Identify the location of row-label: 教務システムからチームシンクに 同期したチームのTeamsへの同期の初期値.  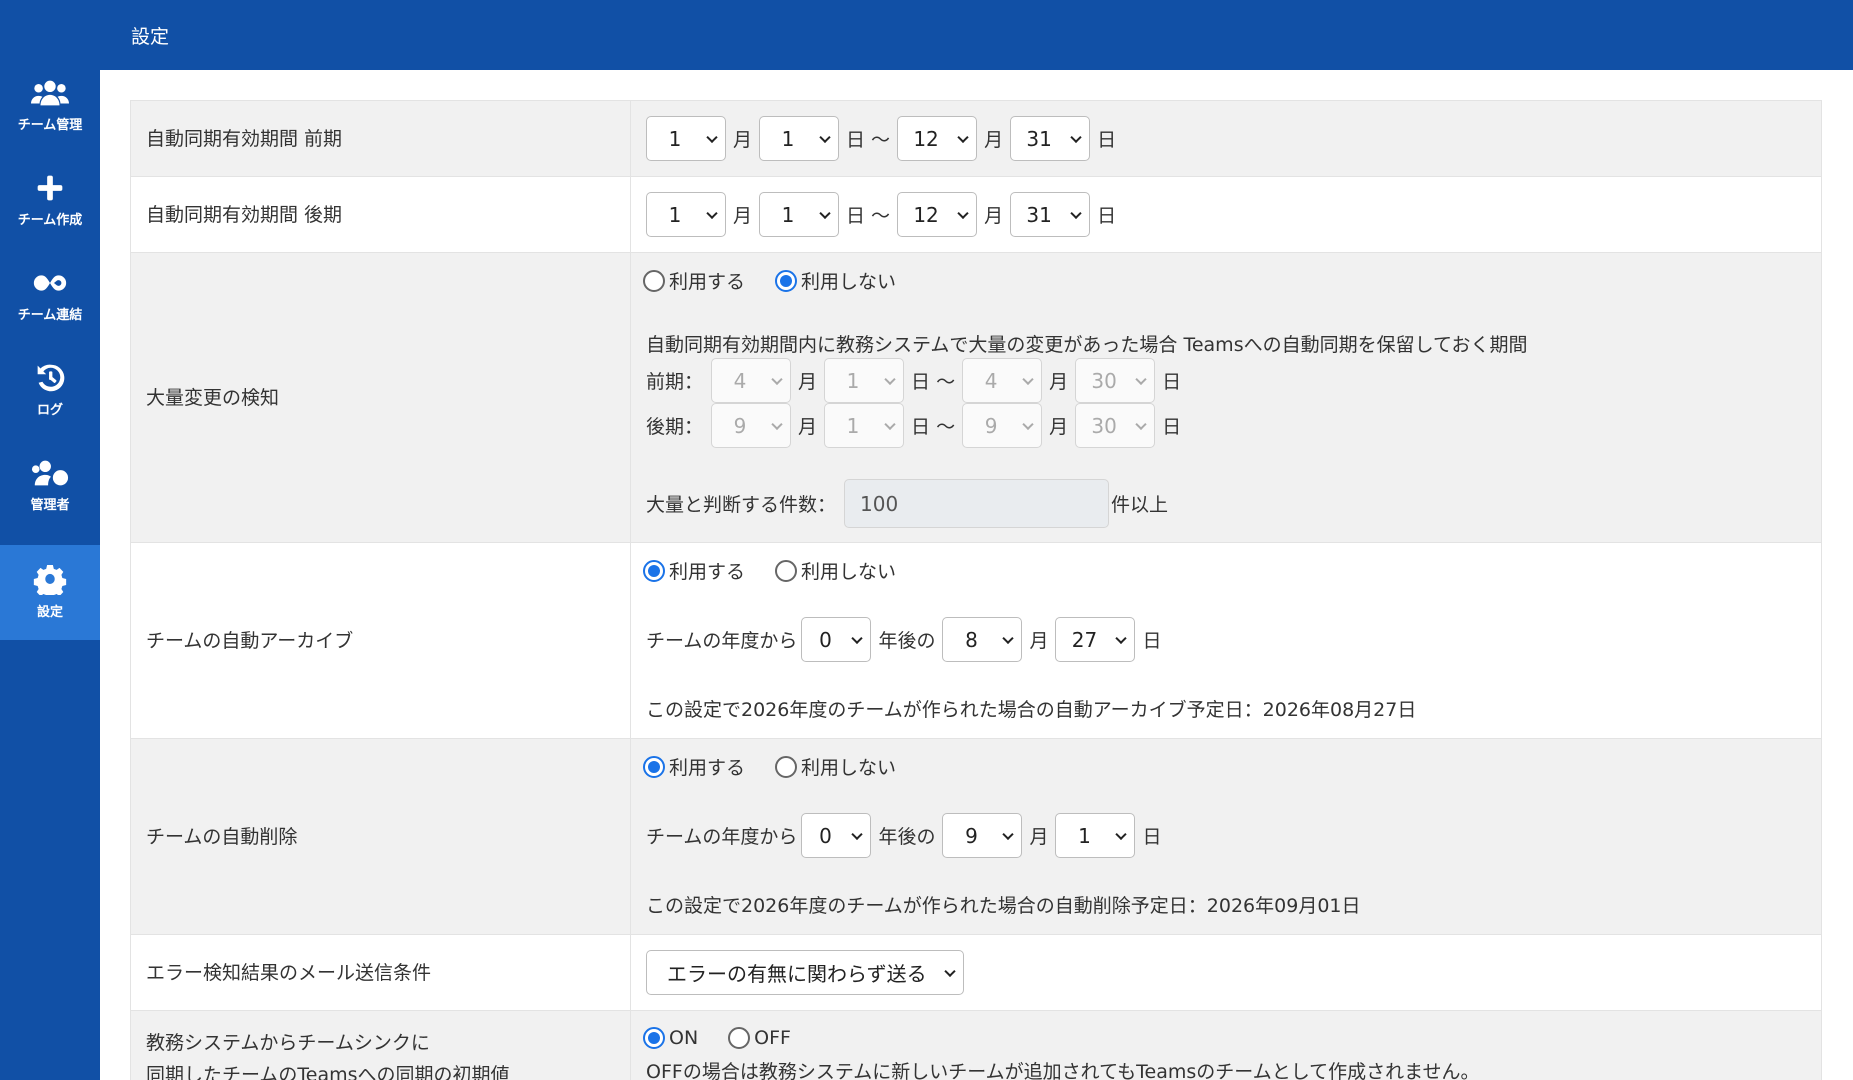
(381, 1045).